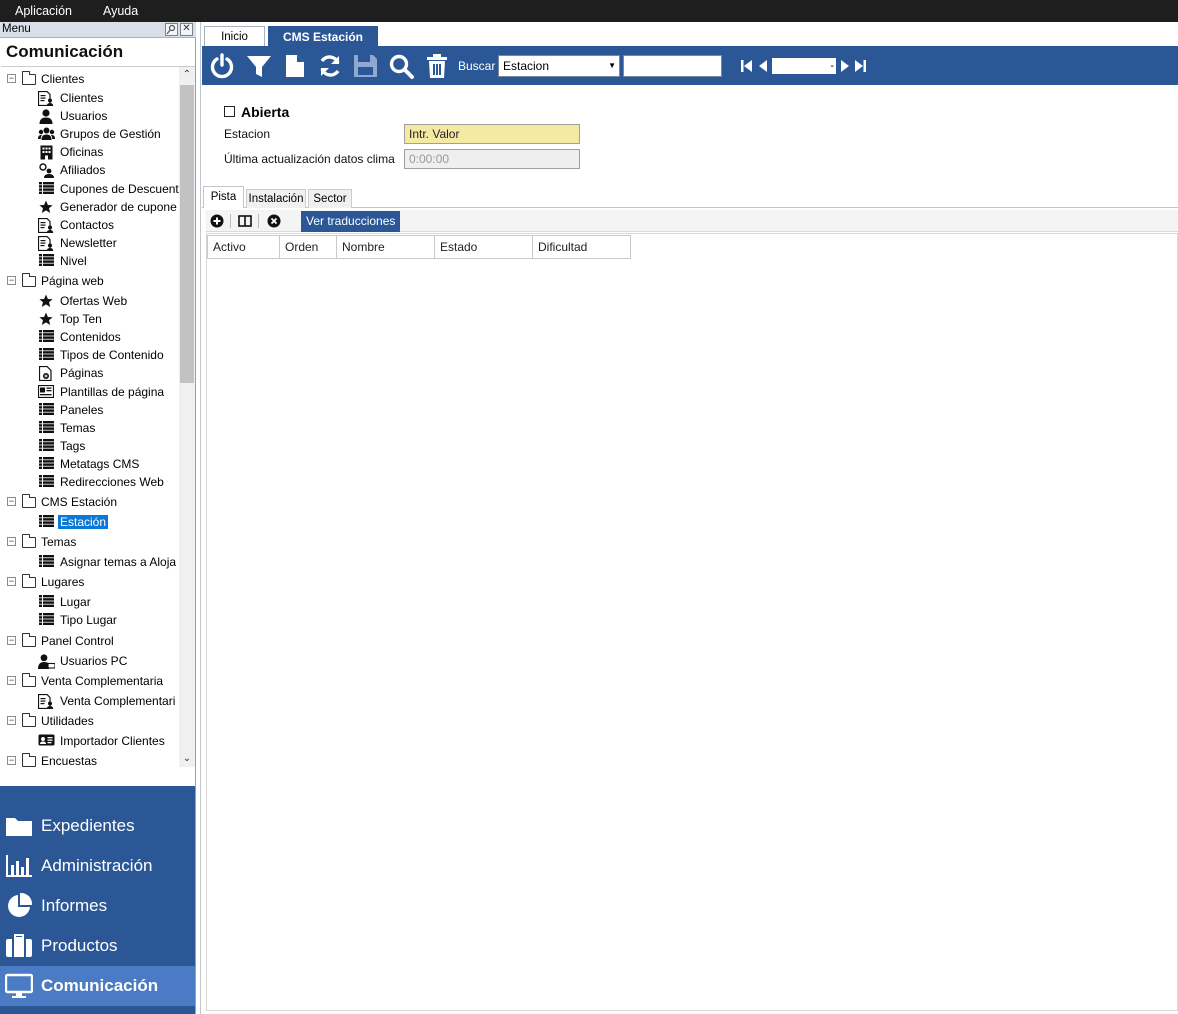 This screenshot has width=1178, height=1014. I want to click on tree-item-top-ten: Top Ten, so click(89, 319).